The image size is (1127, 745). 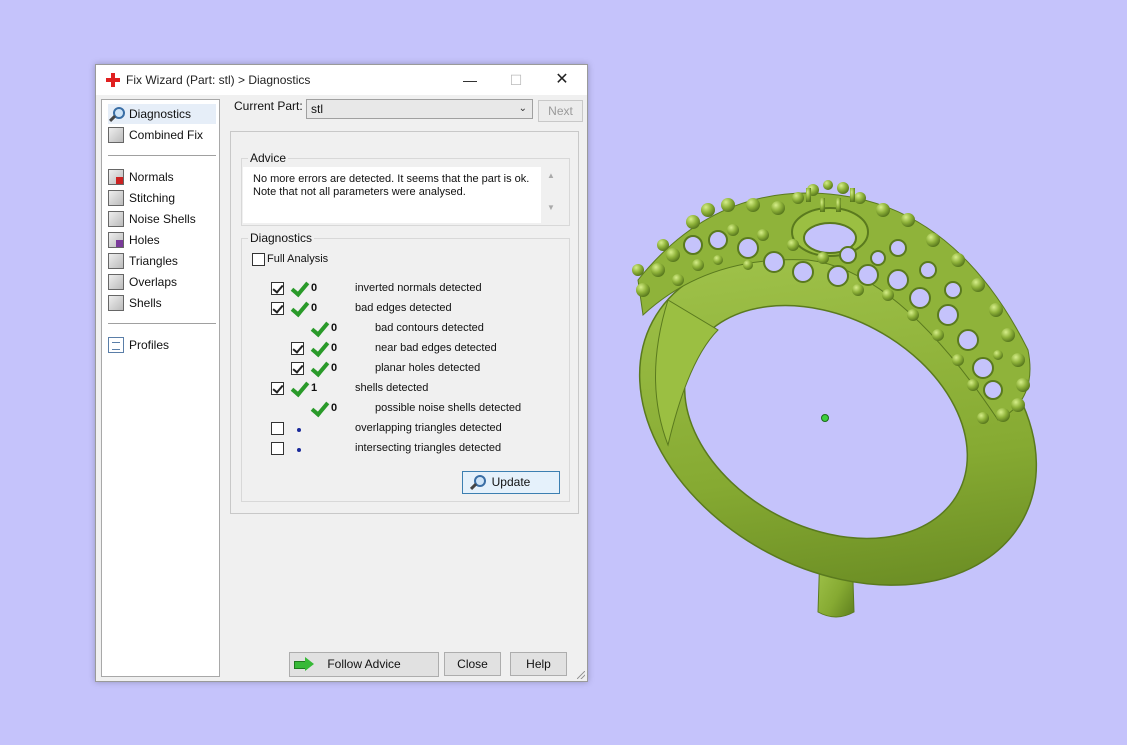 I want to click on sidebar-item-profiles: Profiles, so click(x=162, y=345).